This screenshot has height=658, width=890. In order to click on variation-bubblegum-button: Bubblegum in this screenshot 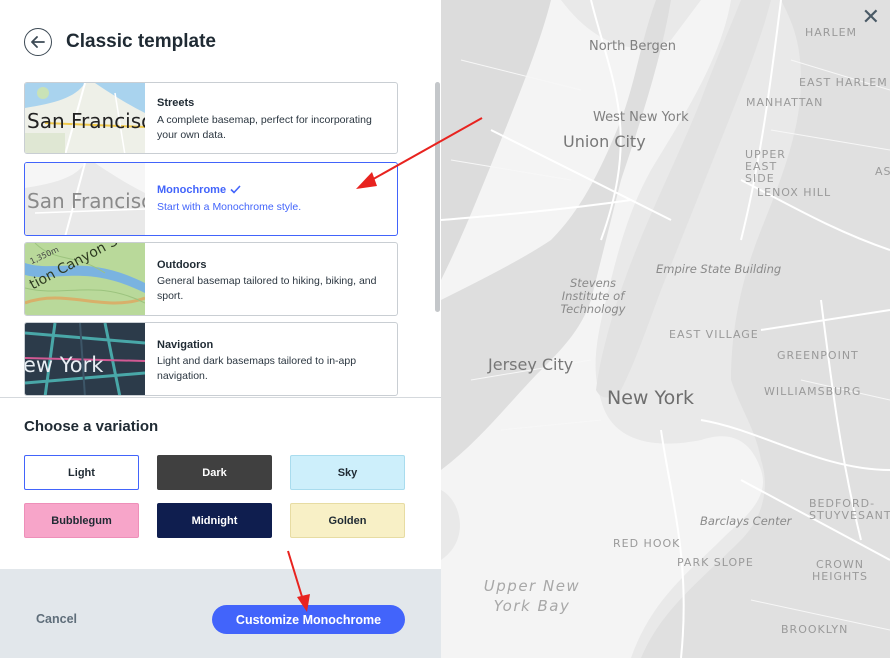, I will do `click(81, 520)`.